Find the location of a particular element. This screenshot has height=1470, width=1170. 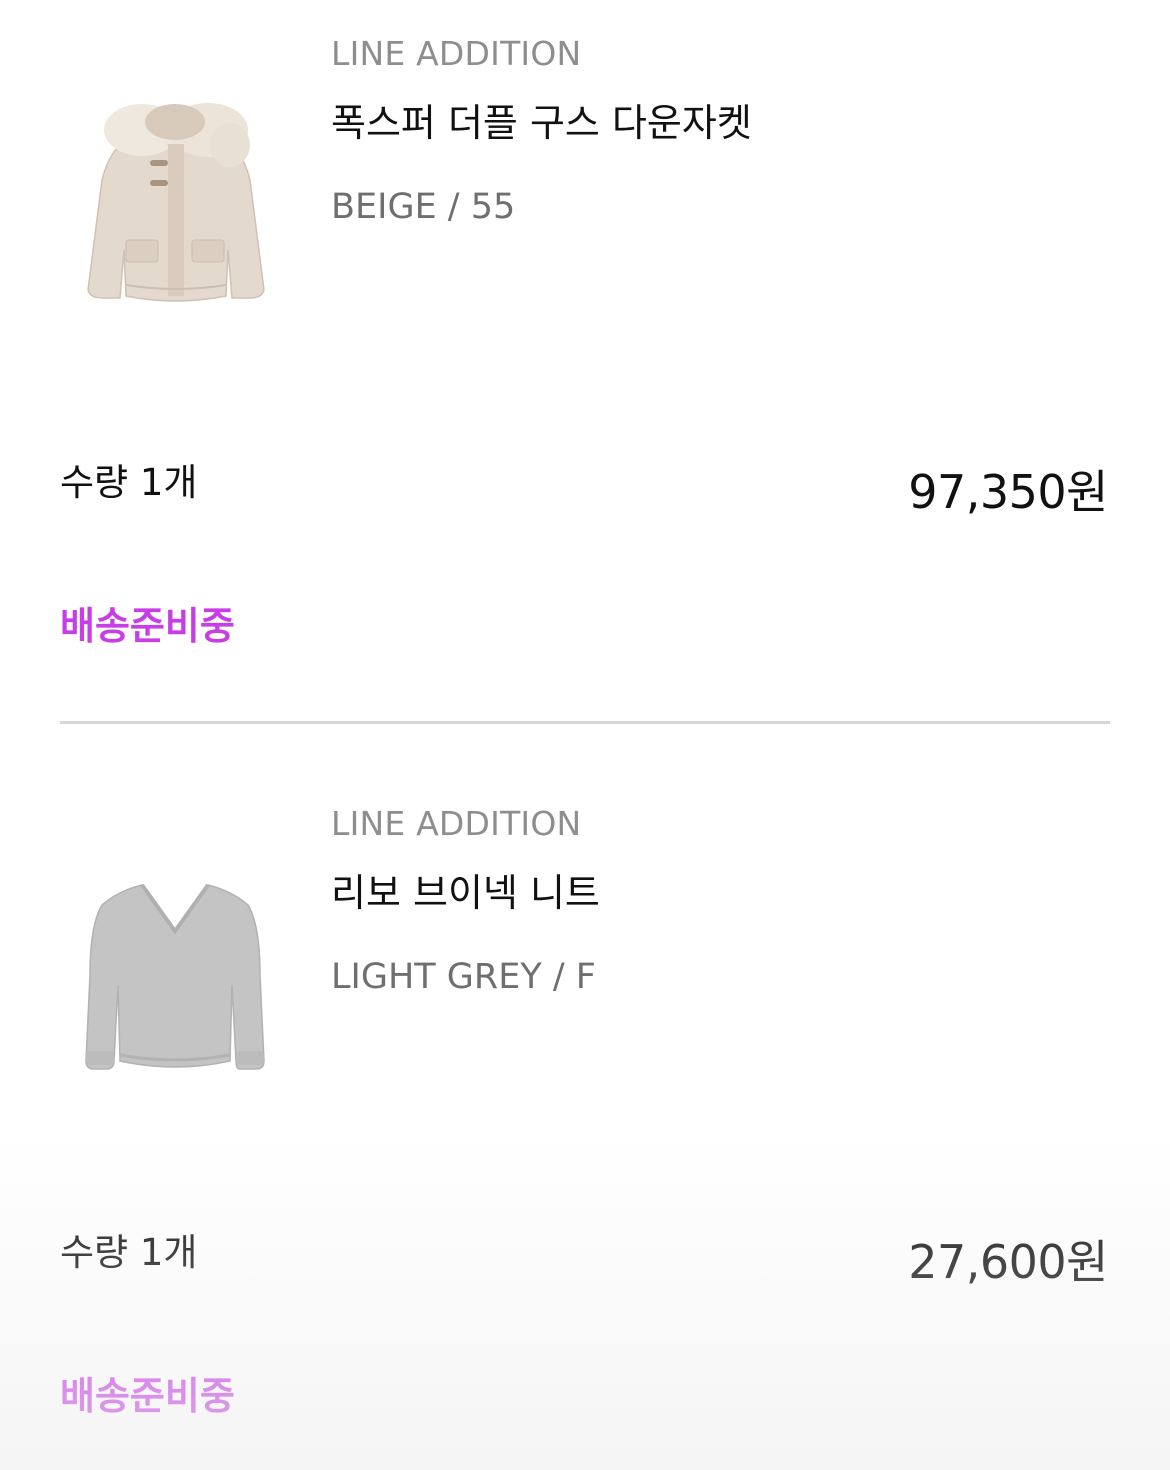

product-name: 리보 브이넥 니트 is located at coordinates (465, 889).